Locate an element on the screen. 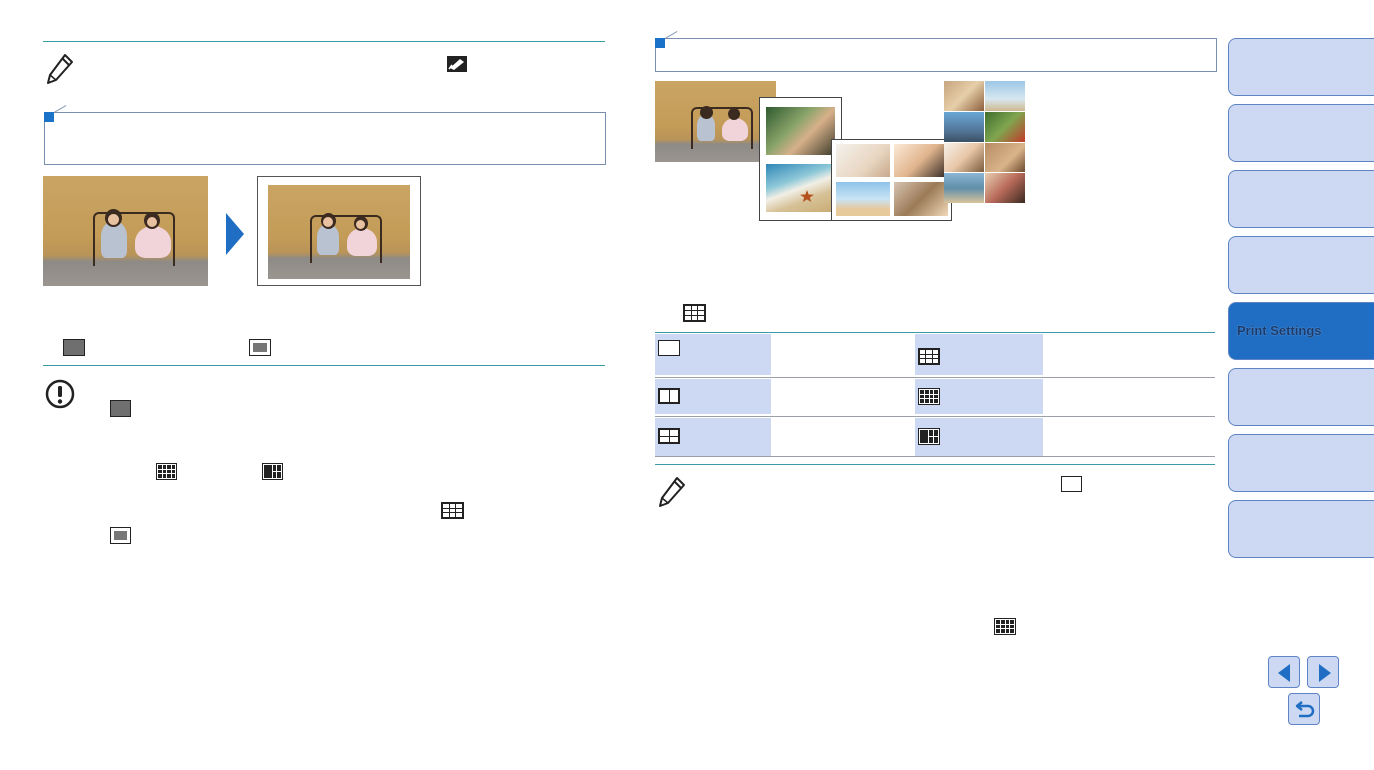 The width and height of the screenshot is (1374, 770). note-rule-right is located at coordinates (935, 464).